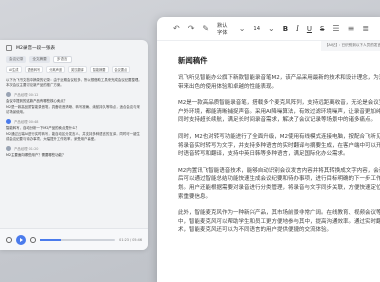 This screenshot has width=380, height=282. I want to click on progress-bar, so click(78, 239).